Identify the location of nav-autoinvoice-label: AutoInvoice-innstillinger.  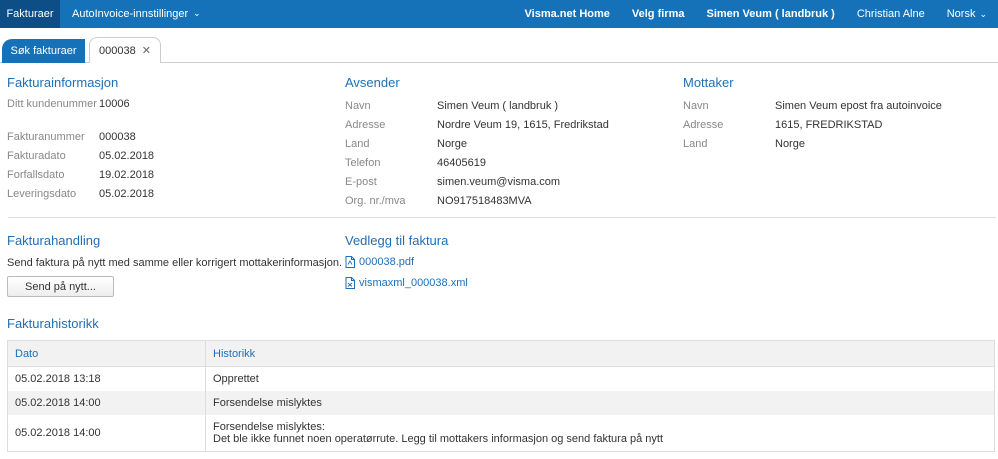
(130, 14).